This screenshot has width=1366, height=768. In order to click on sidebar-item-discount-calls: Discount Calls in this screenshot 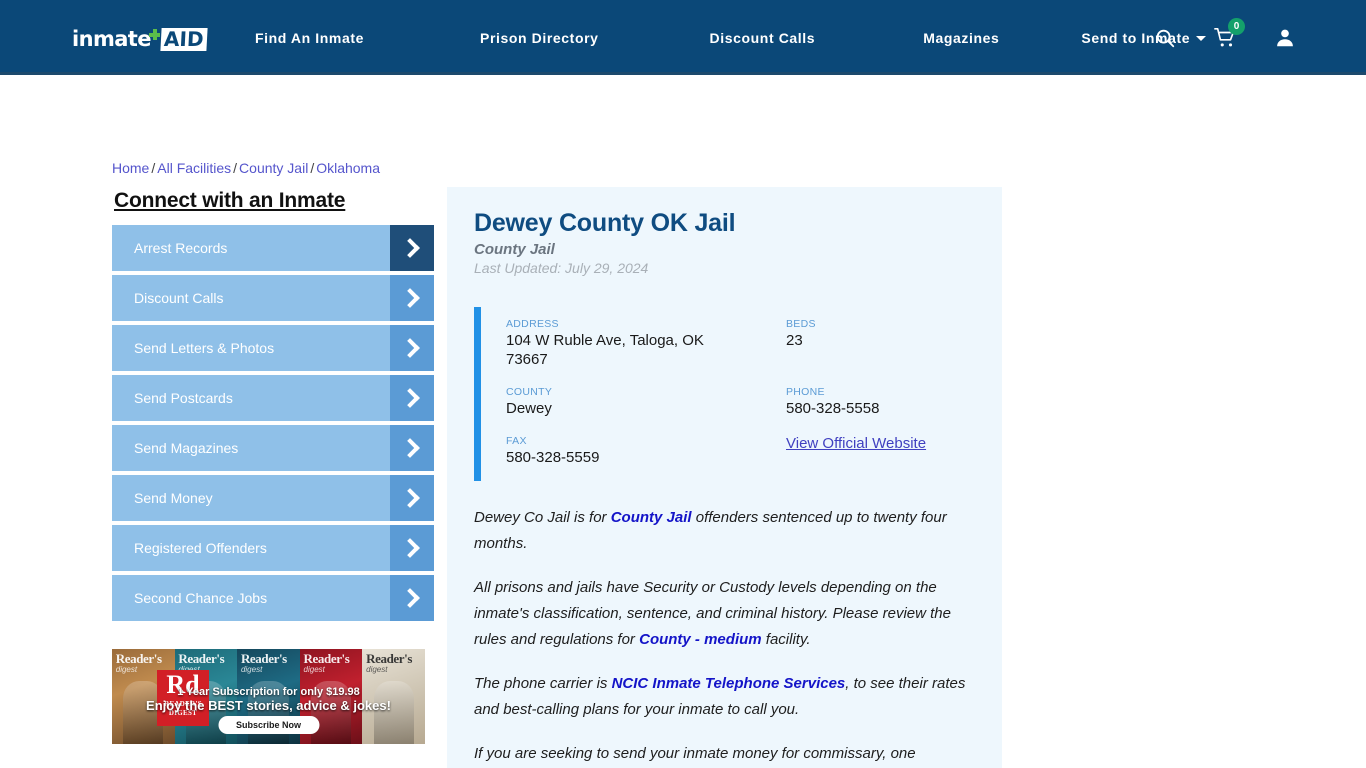, I will do `click(273, 298)`.